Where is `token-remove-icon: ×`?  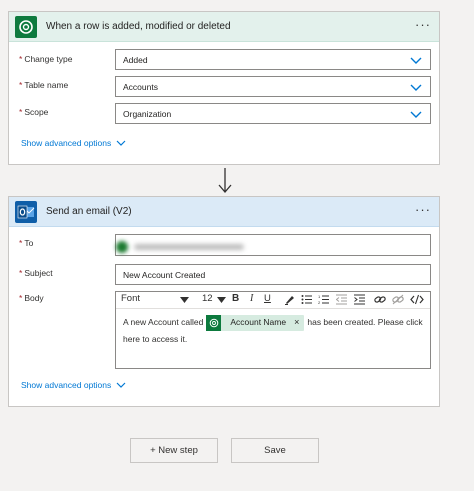 token-remove-icon: × is located at coordinates (296, 322).